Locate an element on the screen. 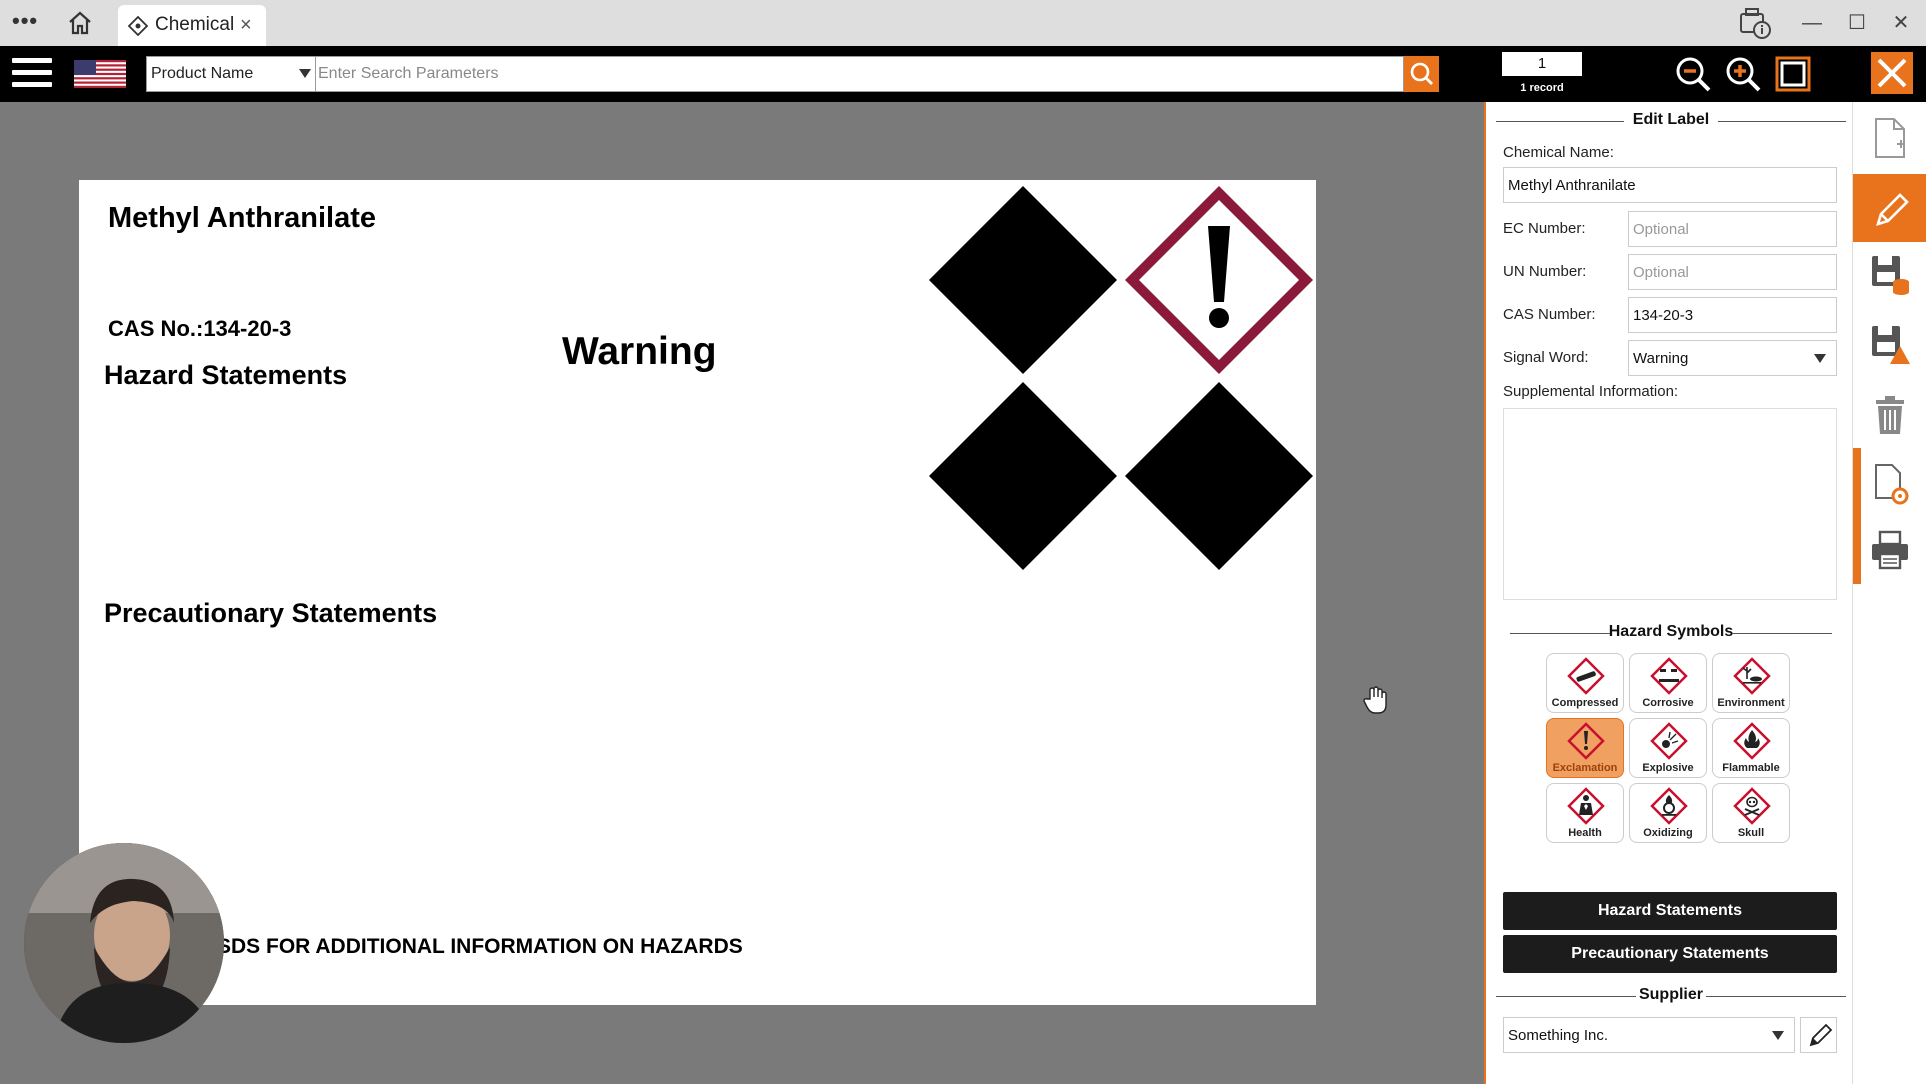 This screenshot has width=1926, height=1084. label-hazard-statements-heading: Hazard Statements is located at coordinates (226, 375).